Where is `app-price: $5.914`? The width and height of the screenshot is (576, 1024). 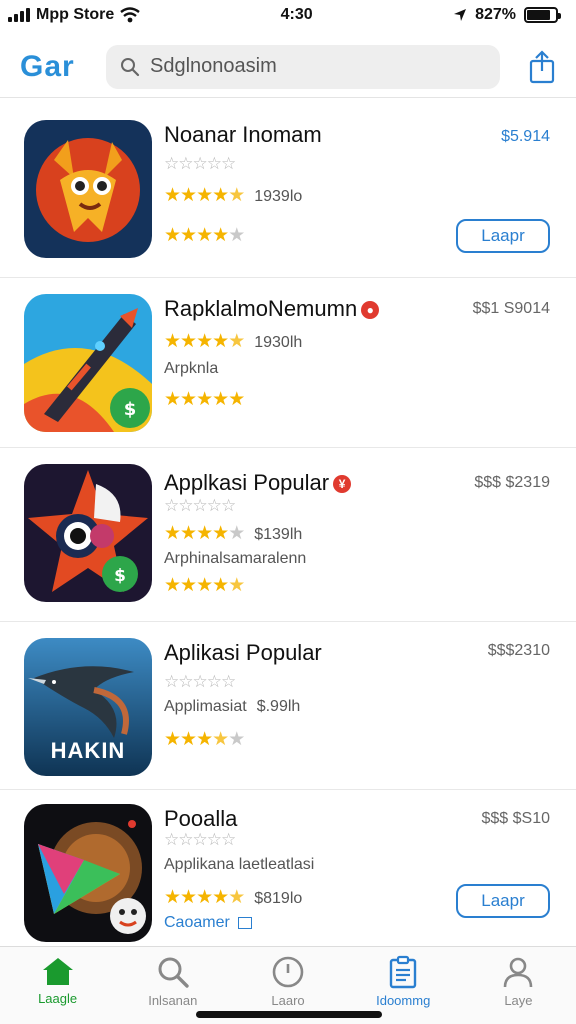 app-price: $5.914 is located at coordinates (525, 136).